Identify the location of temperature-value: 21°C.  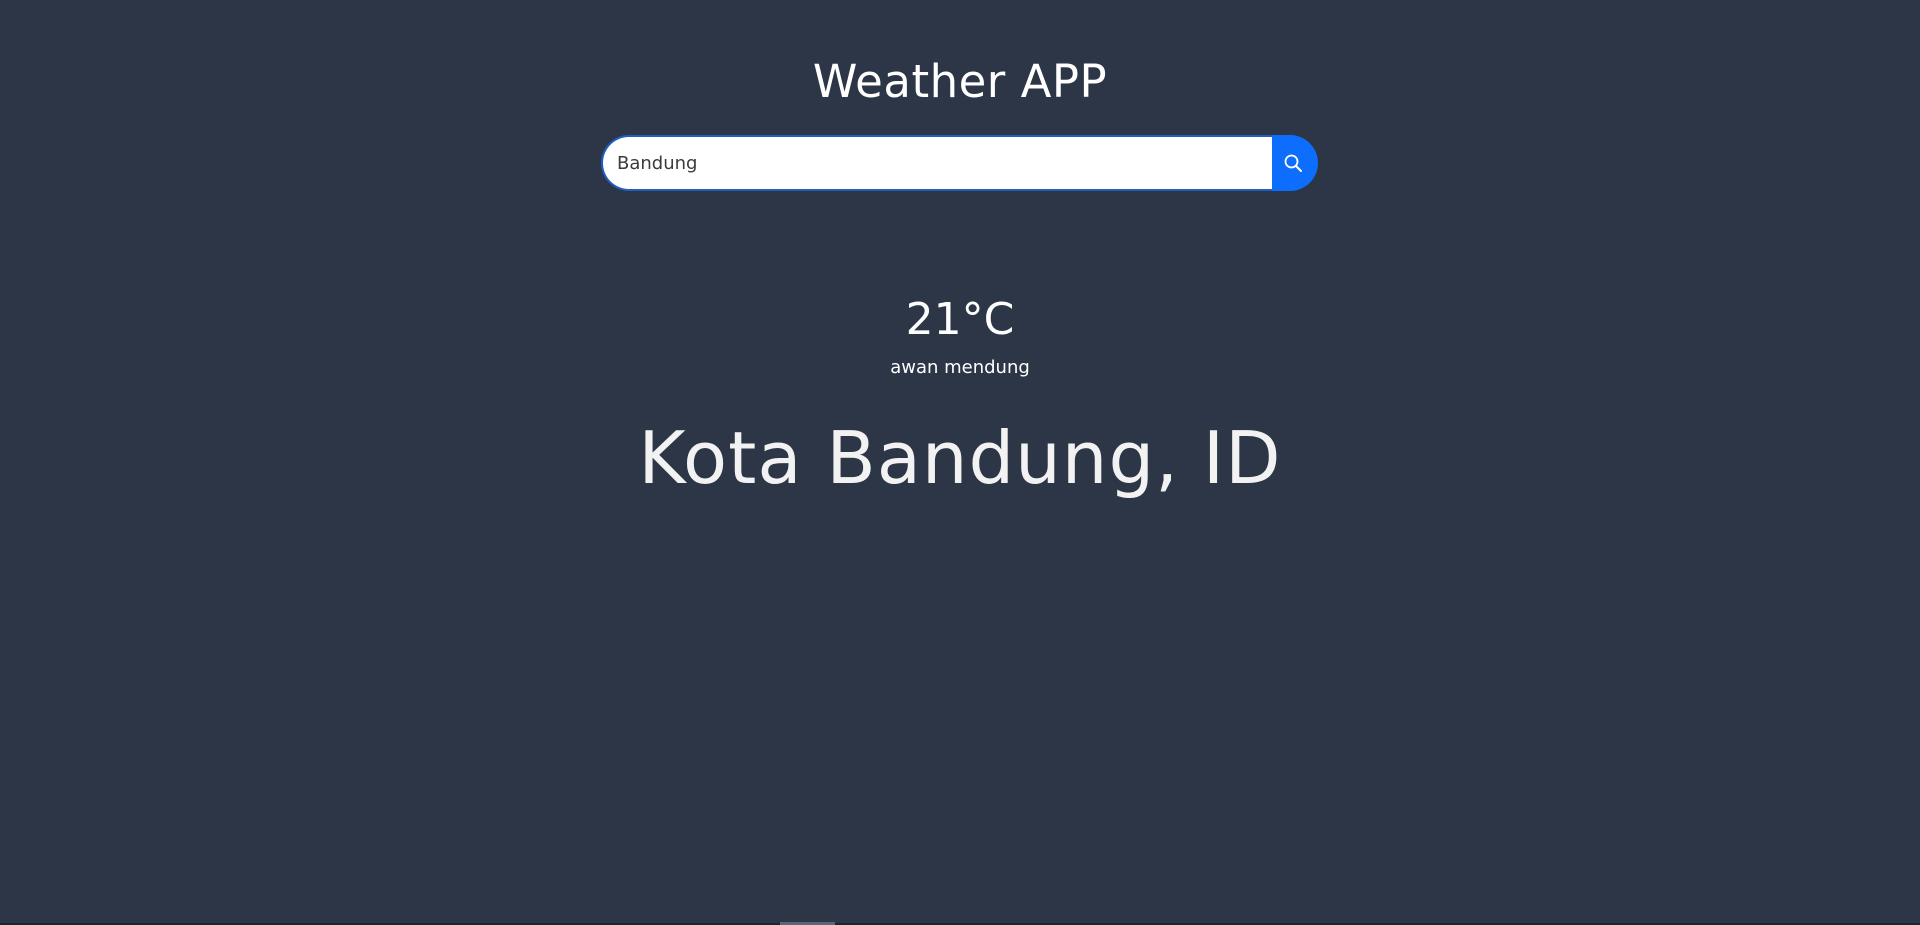
(960, 319).